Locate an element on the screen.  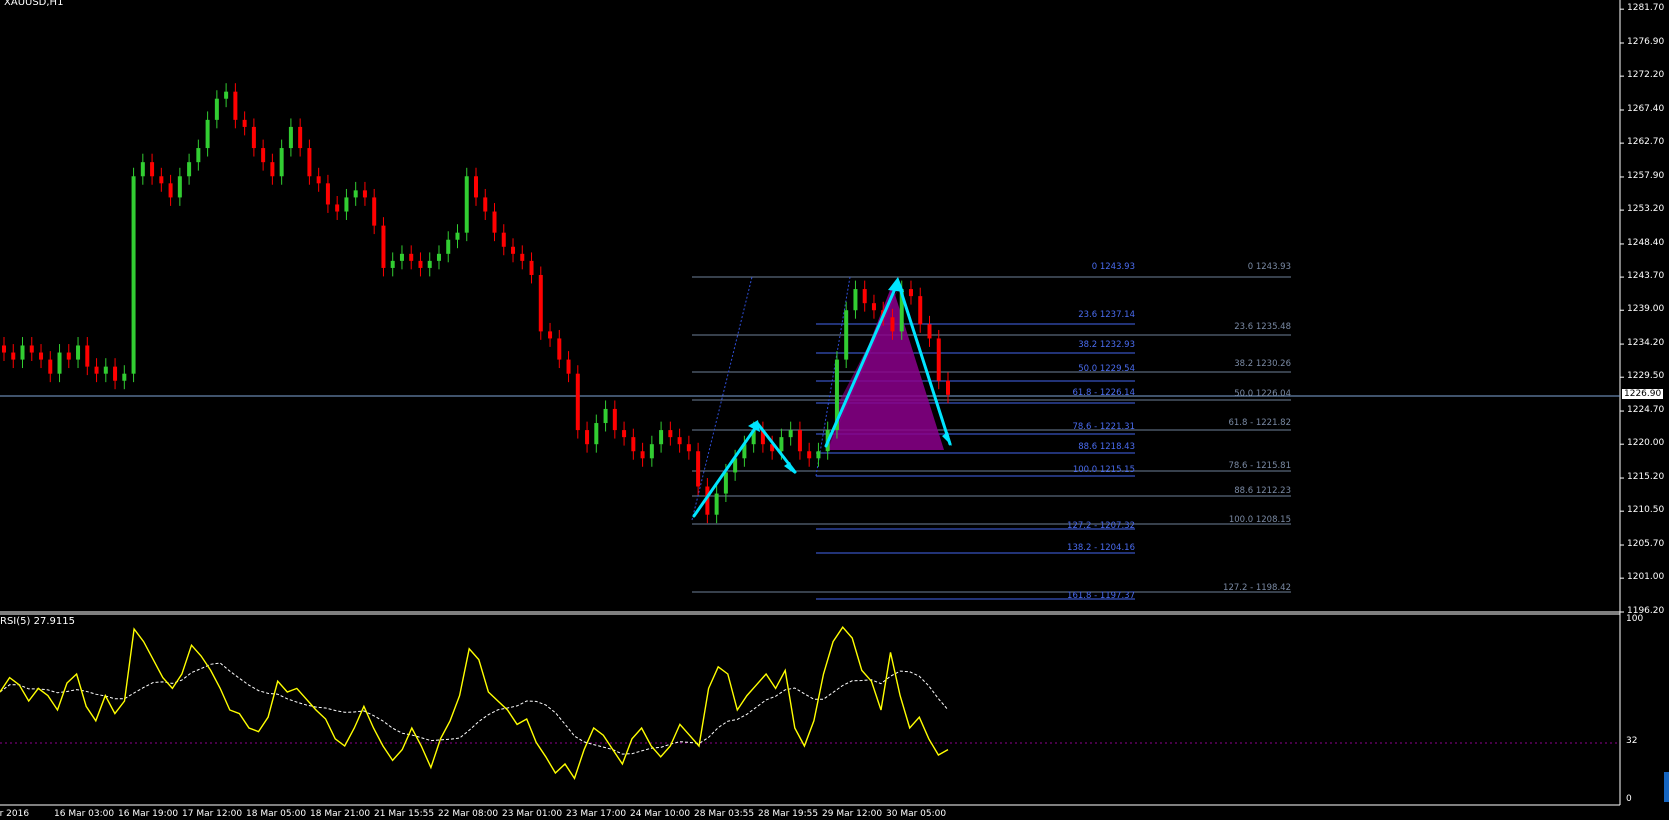
price-tick-label: 1257.90 is located at coordinates (1646, 175).